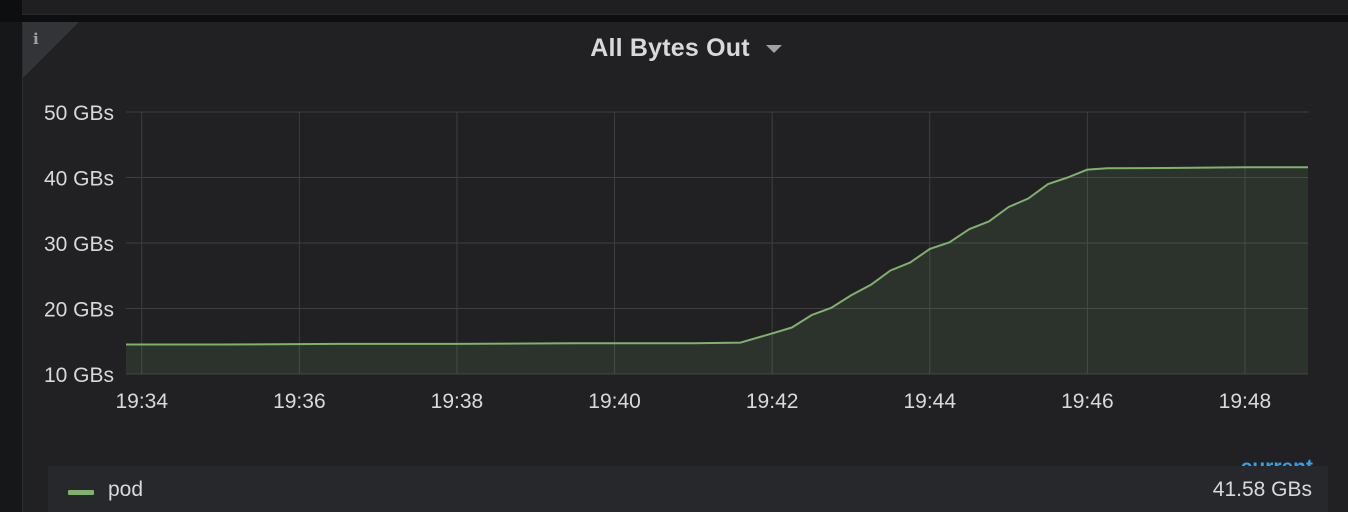 This screenshot has width=1348, height=512. I want to click on y-tick-label: 20 GBs, so click(79, 310).